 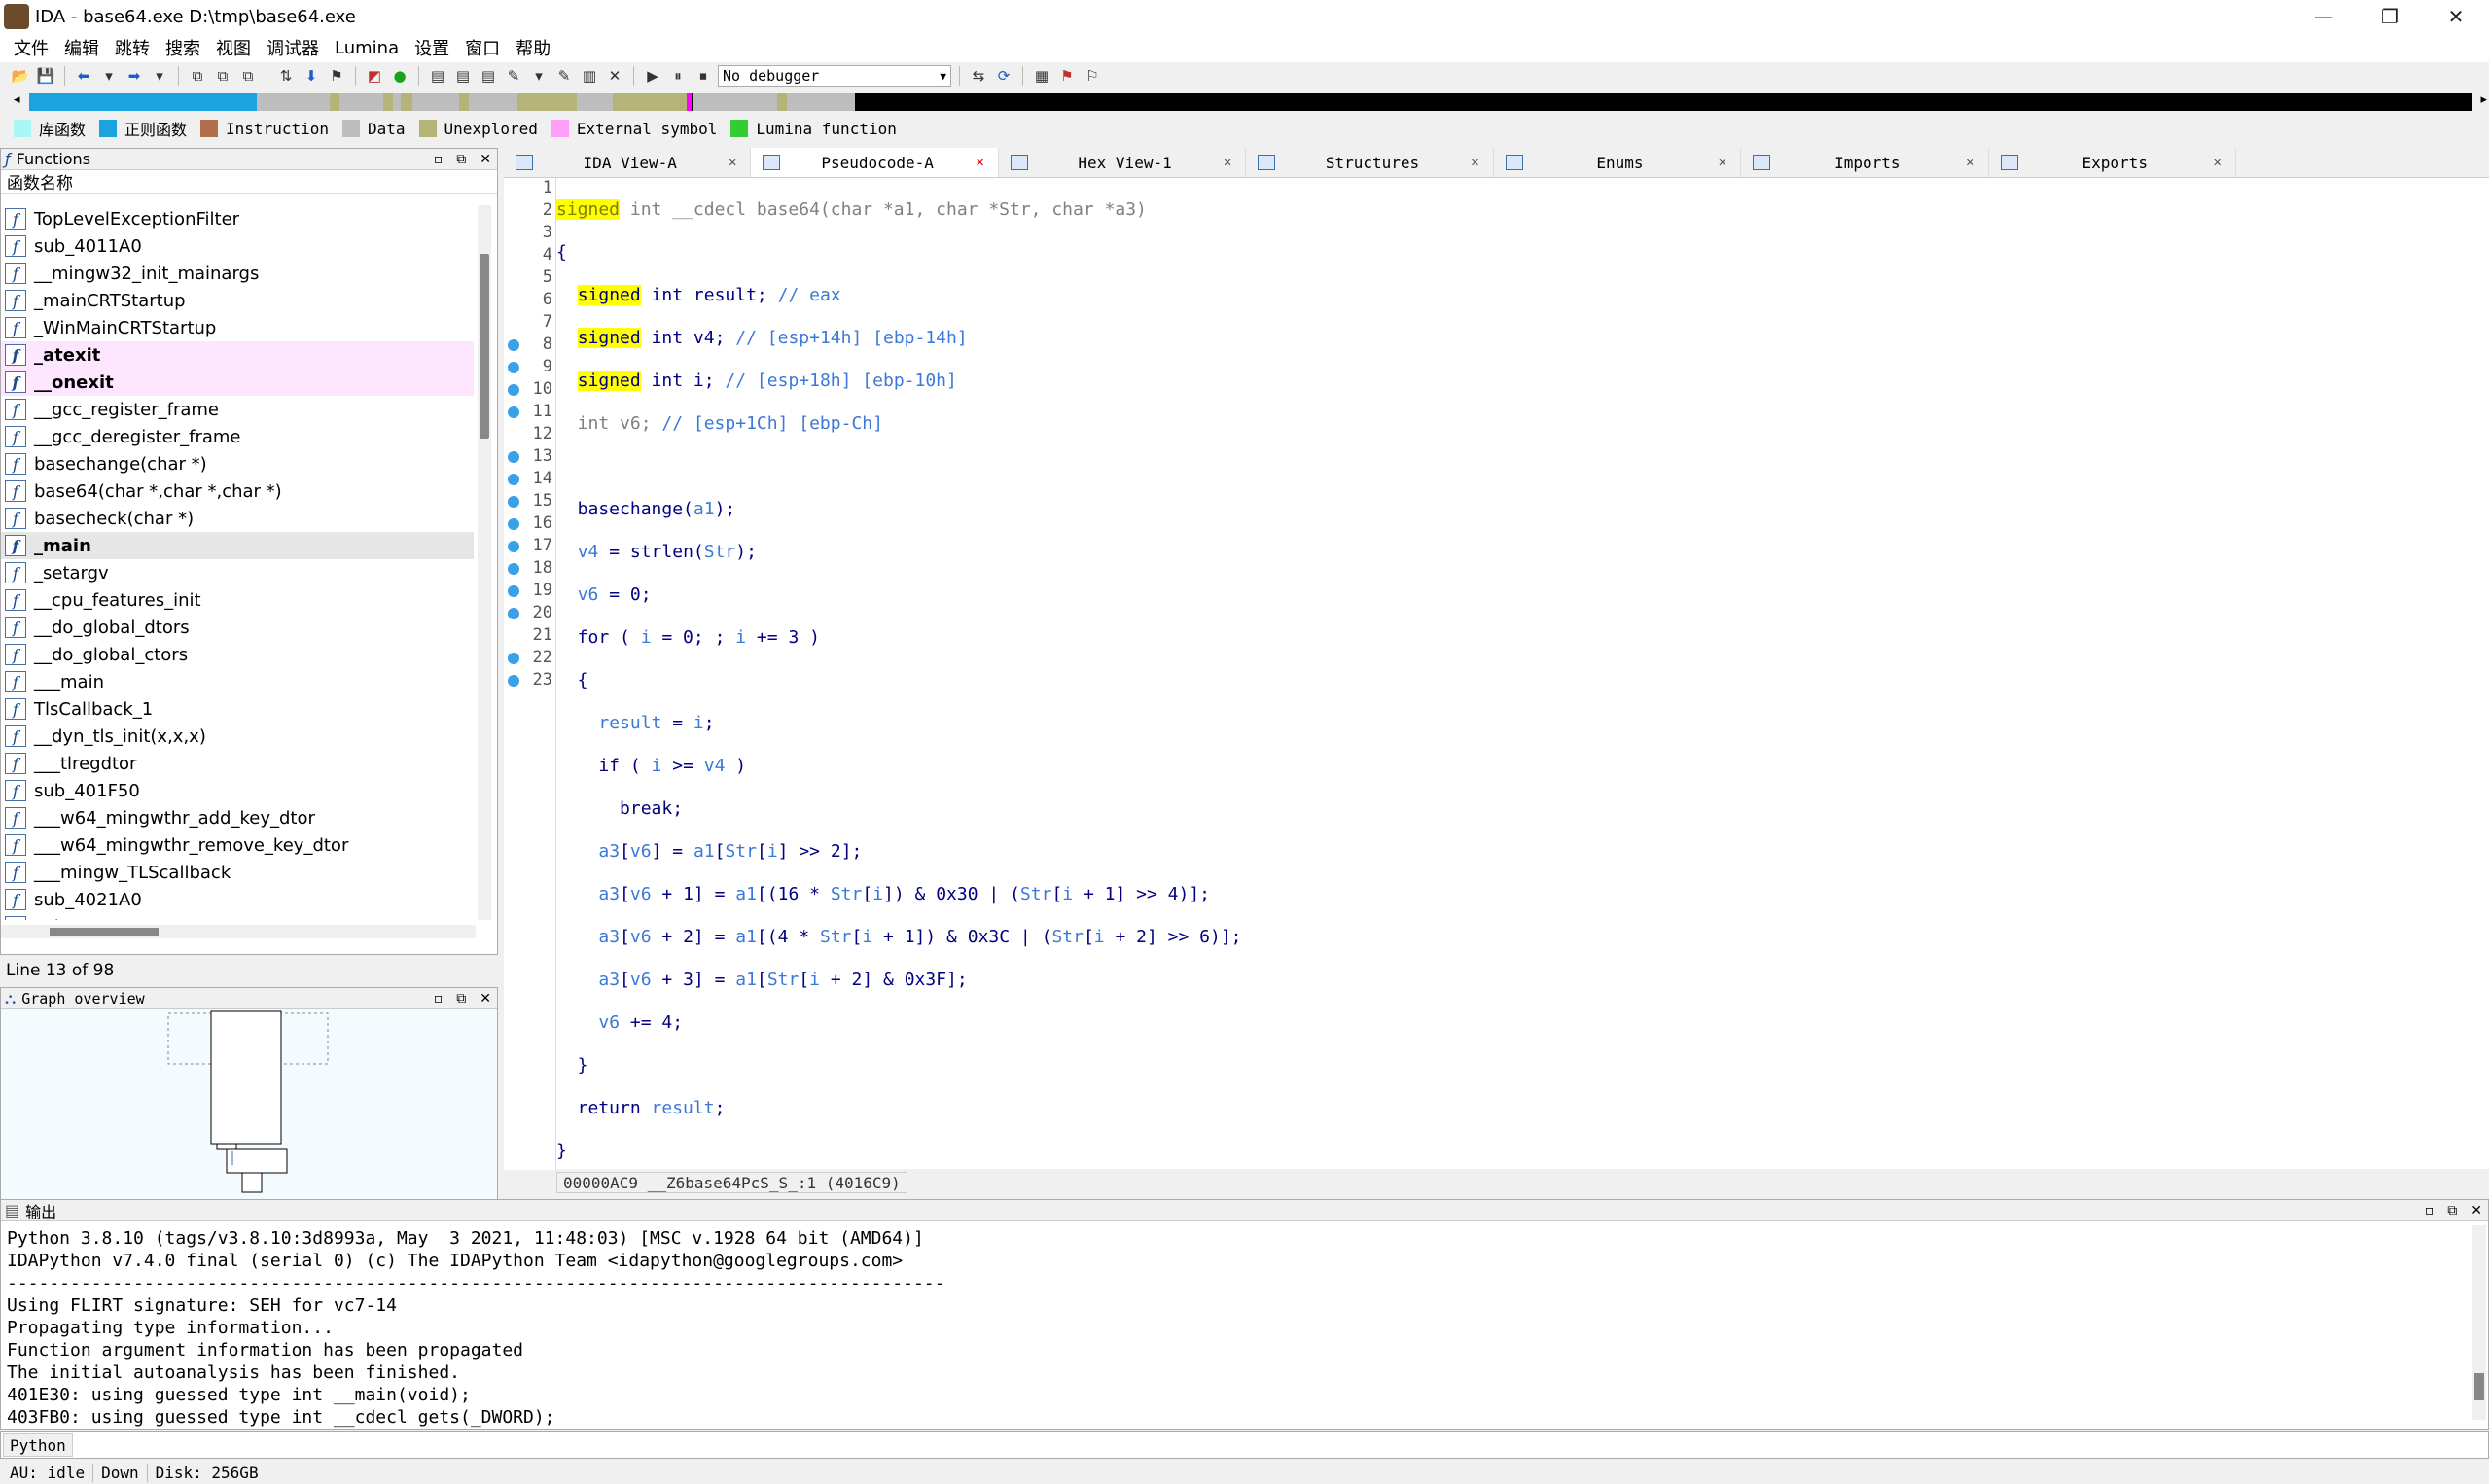 What do you see at coordinates (237, 628) in the screenshot?
I see `function-list-item: f __do_global_dtors` at bounding box center [237, 628].